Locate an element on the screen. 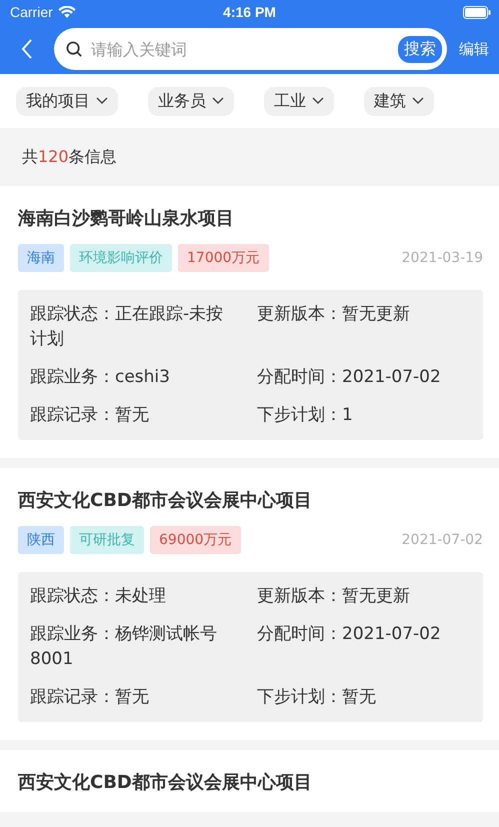 The height and width of the screenshot is (827, 499). chevron-left-icon is located at coordinates (27, 49).